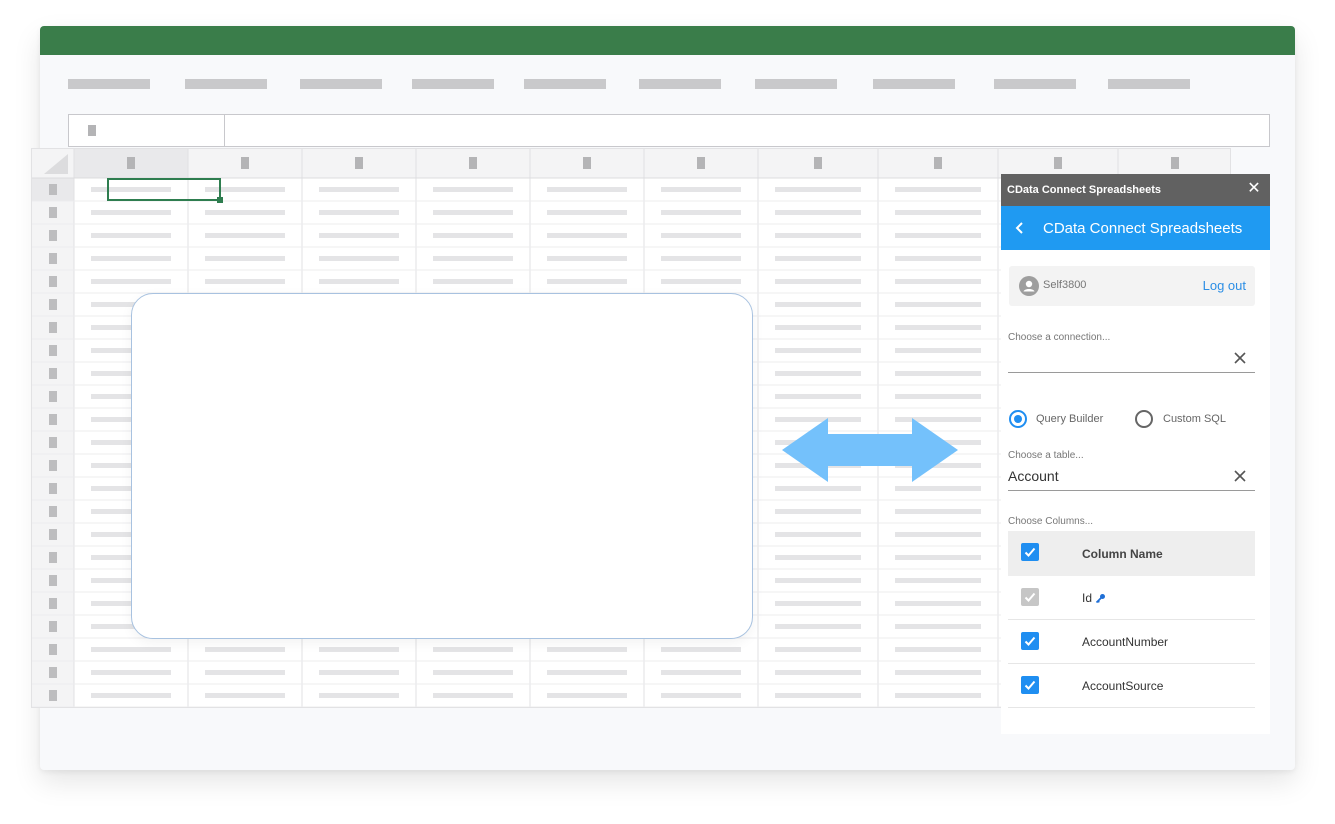 This screenshot has width=1335, height=824. Describe the element at coordinates (1020, 228) in the screenshot. I see `chevron-left-icon` at that location.